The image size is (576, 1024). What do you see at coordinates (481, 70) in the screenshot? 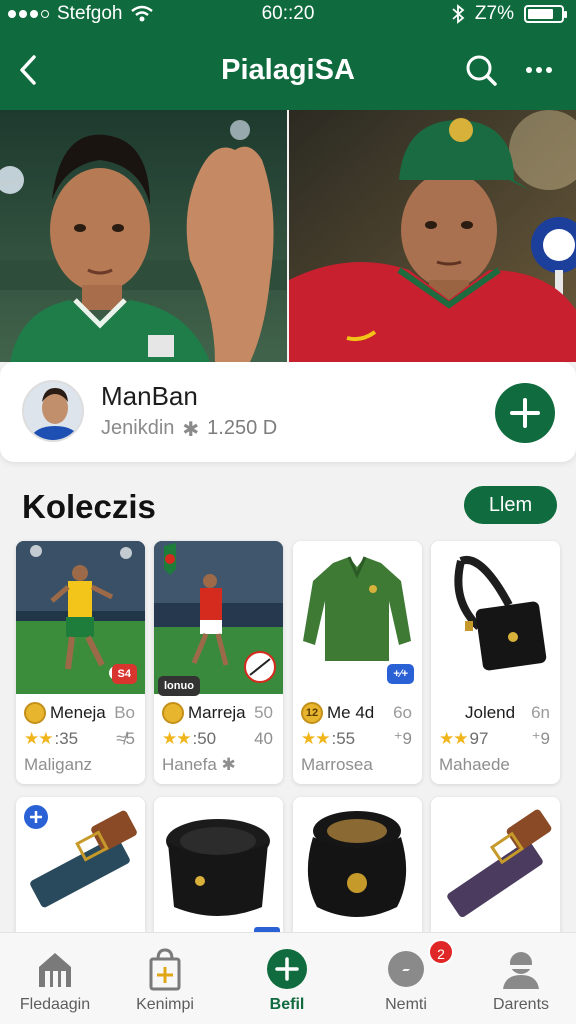
I see `search-icon` at bounding box center [481, 70].